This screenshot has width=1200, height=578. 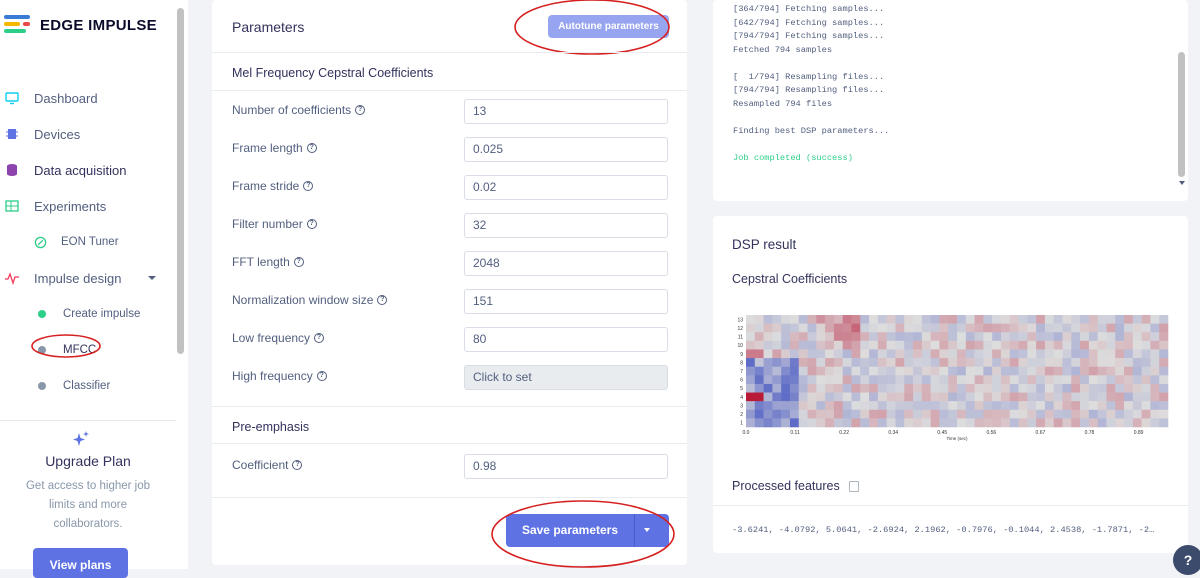 What do you see at coordinates (1090, 433) in the screenshot?
I see `x-tick-label: 0.78` at bounding box center [1090, 433].